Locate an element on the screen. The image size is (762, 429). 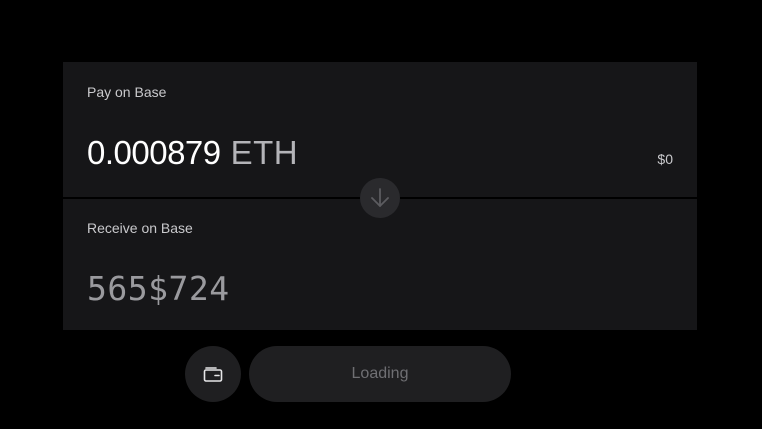
wallet-button is located at coordinates (213, 374).